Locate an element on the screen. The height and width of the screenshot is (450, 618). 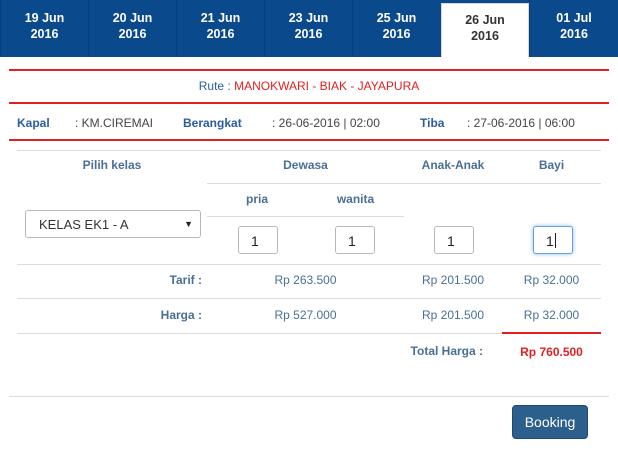
class-select: KELAS EK1 - A ▼ is located at coordinates (113, 224).